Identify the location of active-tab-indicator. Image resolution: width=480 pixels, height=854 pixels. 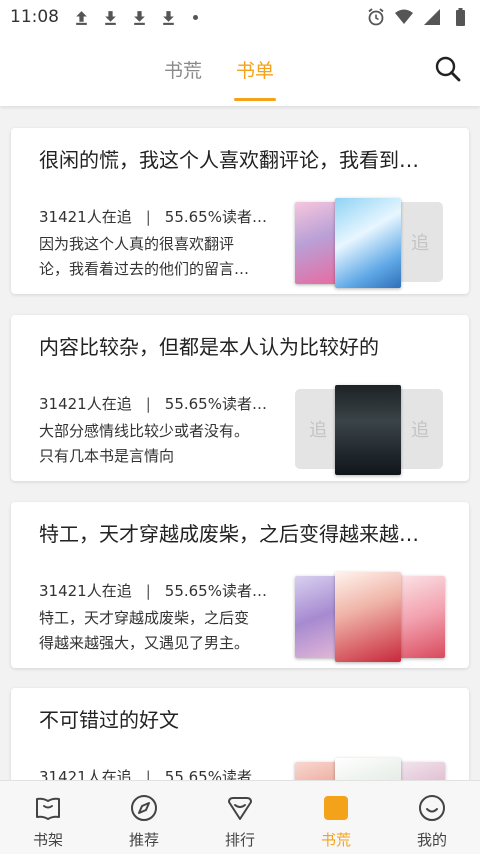
(255, 99).